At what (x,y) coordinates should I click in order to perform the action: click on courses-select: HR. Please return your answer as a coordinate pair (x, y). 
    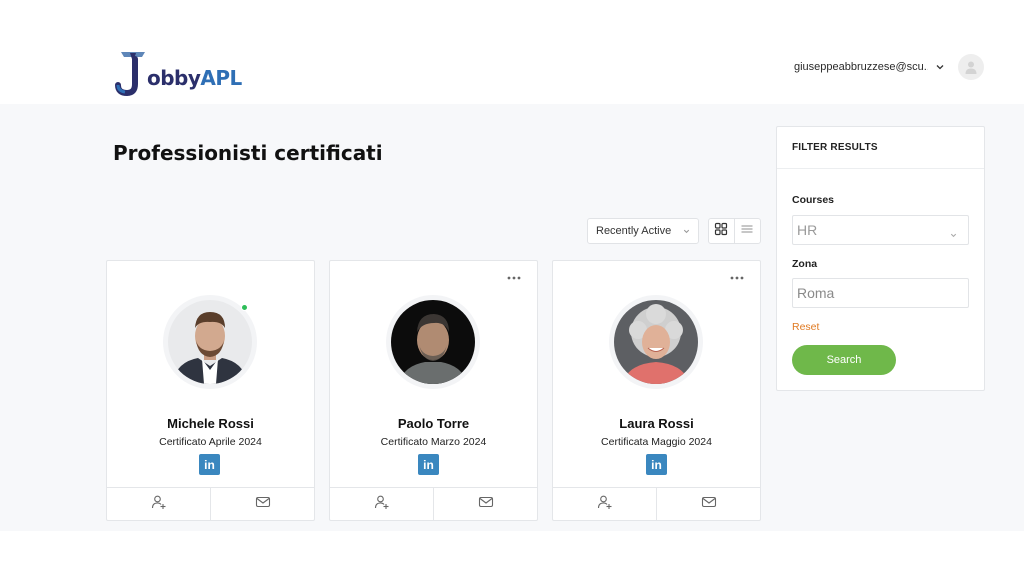
    Looking at the image, I should click on (880, 230).